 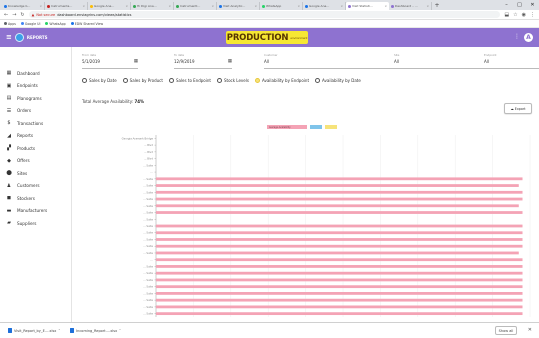 I want to click on download-label: Incoming_Report….xlsx, so click(x=97, y=330).